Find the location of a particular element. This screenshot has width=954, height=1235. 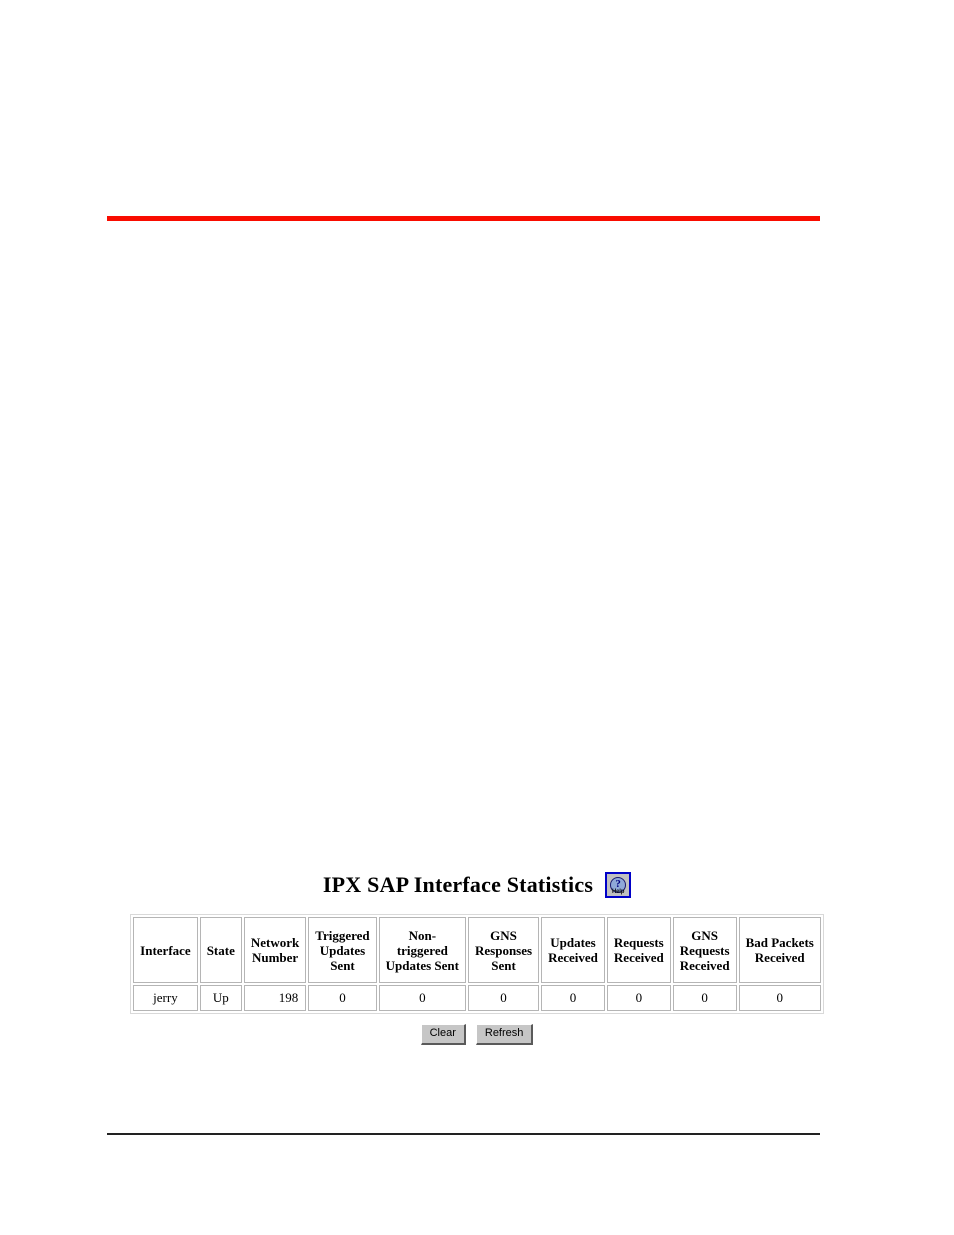

column-header-gns-requests-received: GNS Requests Received is located at coordinates (704, 950).